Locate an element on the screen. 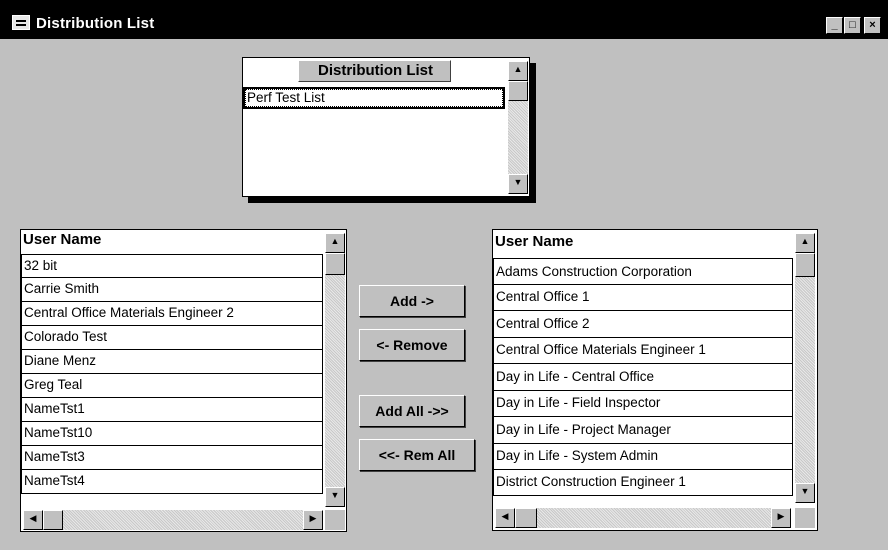 The width and height of the screenshot is (888, 550). distribution-list-box: Distribution List Perf Test List ▲ ▼ is located at coordinates (386, 127).